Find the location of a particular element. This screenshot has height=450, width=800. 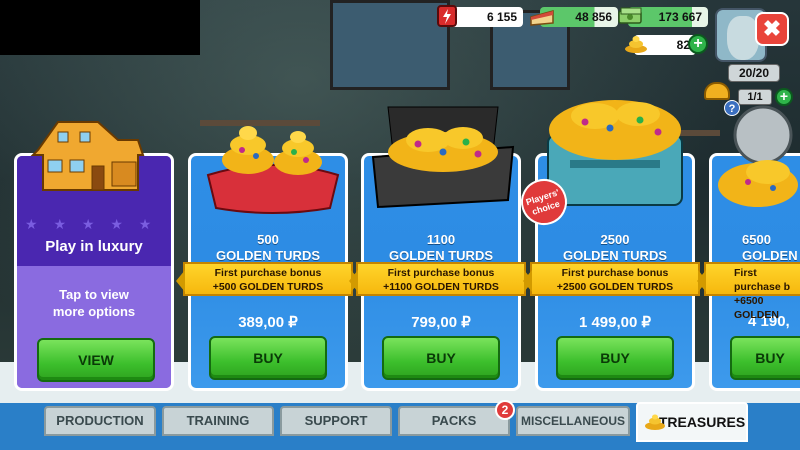

money-counter: 173 667 is located at coordinates (663, 17).